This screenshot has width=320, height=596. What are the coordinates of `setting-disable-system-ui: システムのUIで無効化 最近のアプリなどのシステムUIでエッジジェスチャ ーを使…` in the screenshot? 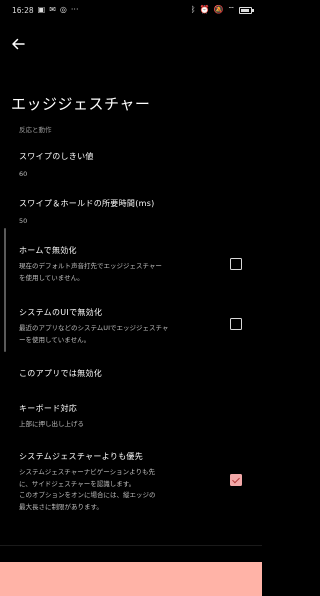 It's located at (119, 326).